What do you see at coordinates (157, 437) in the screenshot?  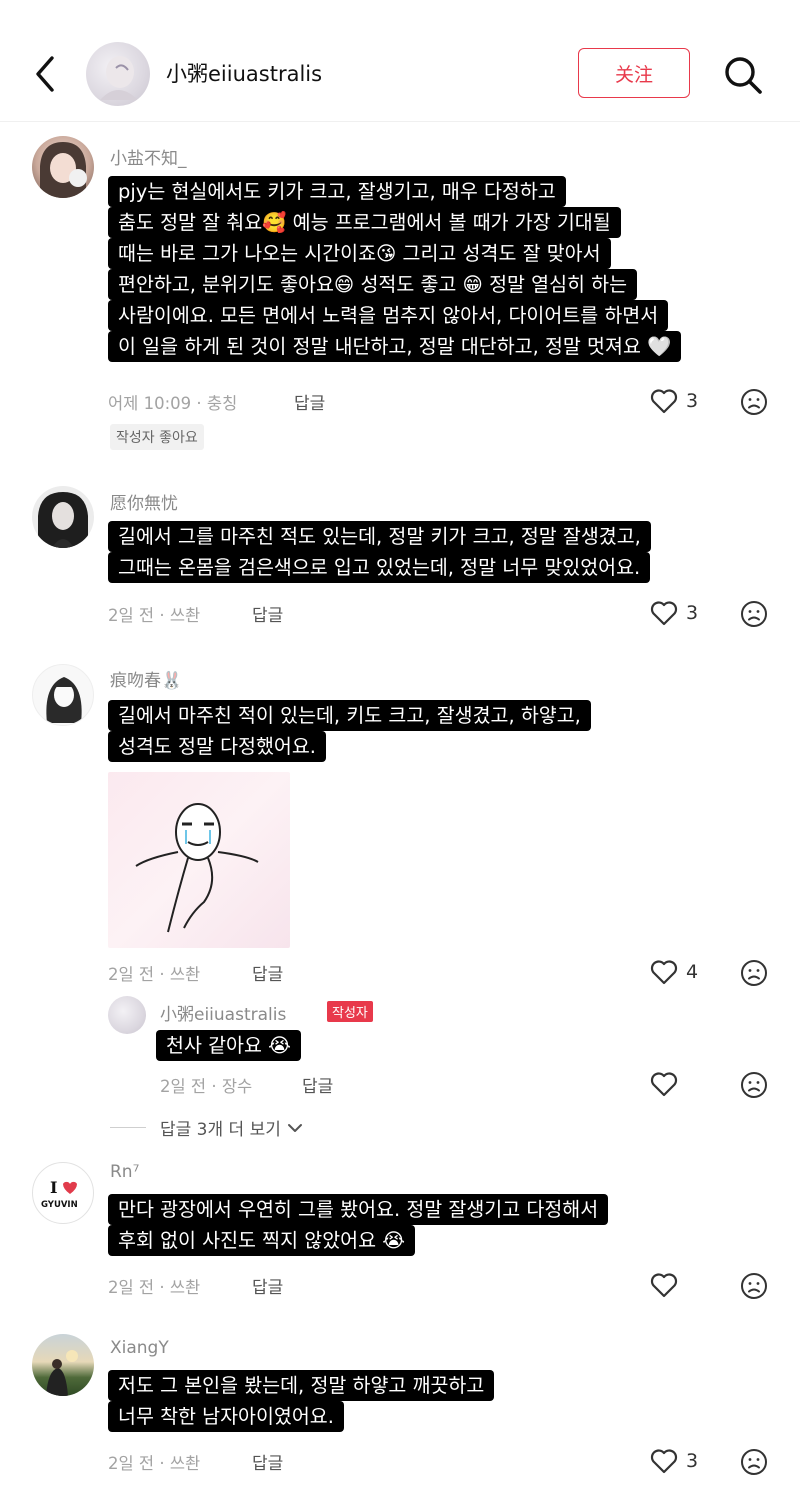 I see `author-liked-tag: 작성자 좋아요` at bounding box center [157, 437].